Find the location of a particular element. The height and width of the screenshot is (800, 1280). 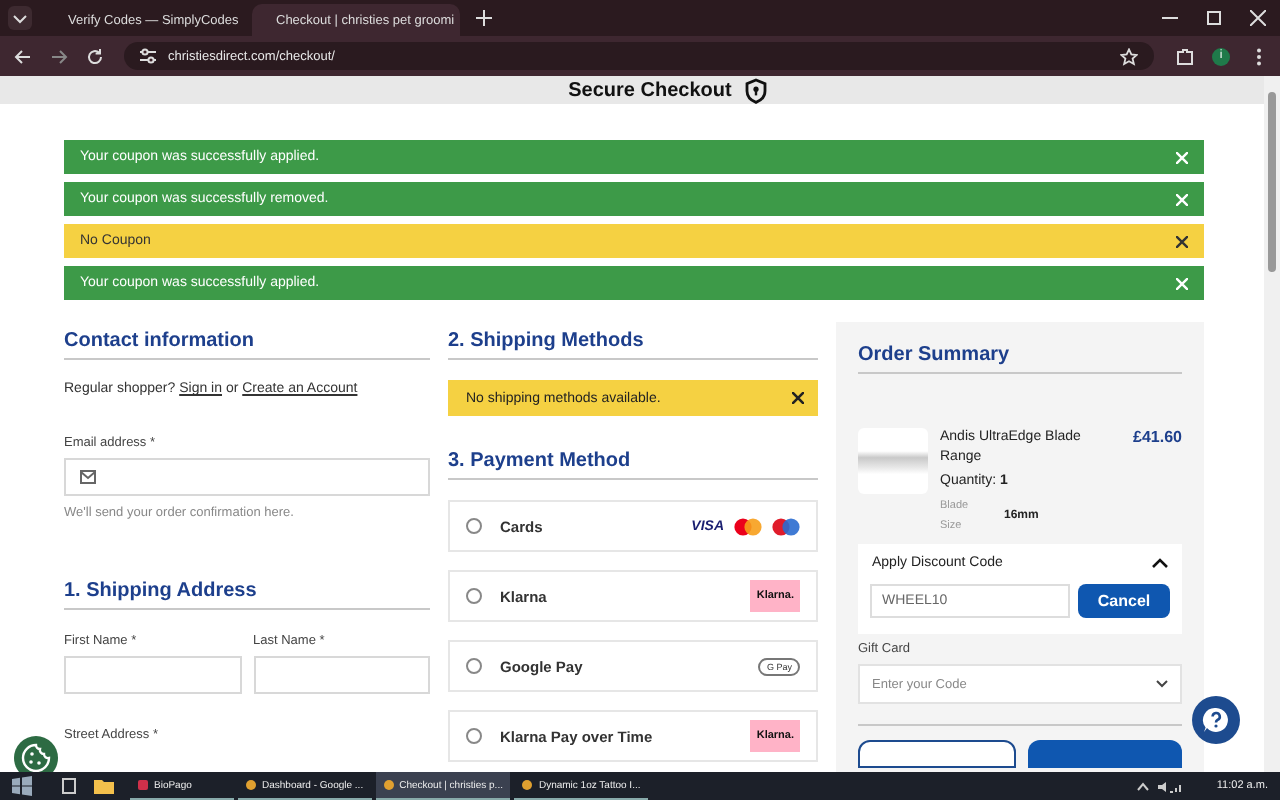

section-heading: Order Summary is located at coordinates (935, 355).